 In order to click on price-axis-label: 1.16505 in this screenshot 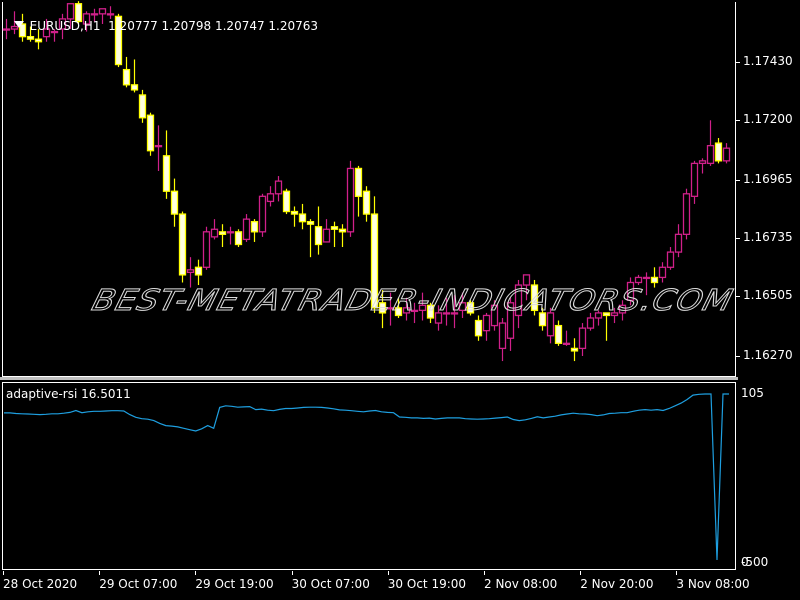, I will do `click(768, 295)`.